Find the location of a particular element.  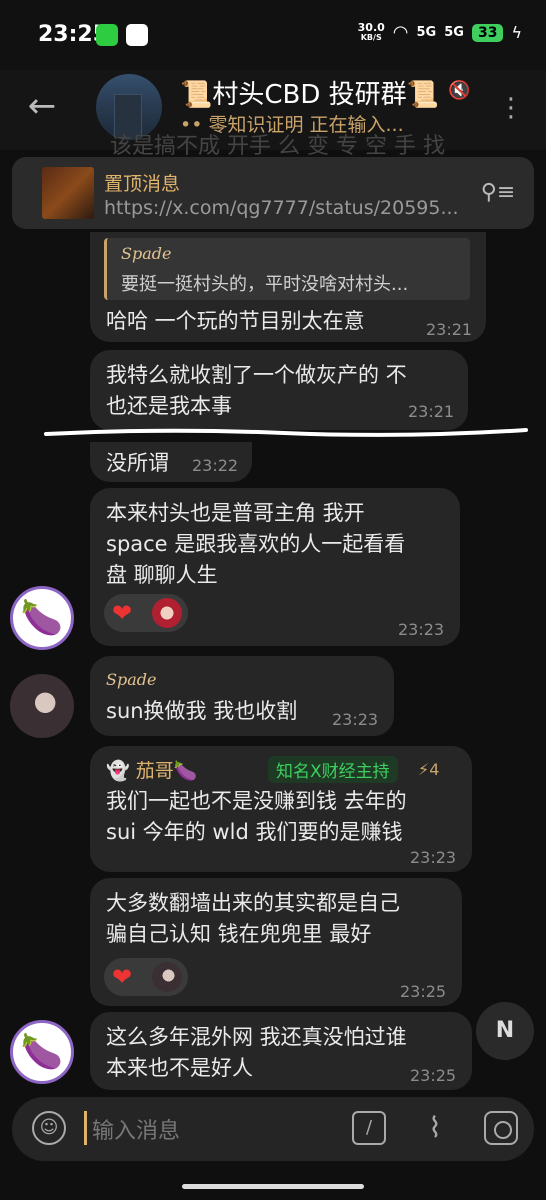

message-bubble: 这么多年混外网 我还真没怕过谁 本来也不是好人 23:25 is located at coordinates (281, 1051).